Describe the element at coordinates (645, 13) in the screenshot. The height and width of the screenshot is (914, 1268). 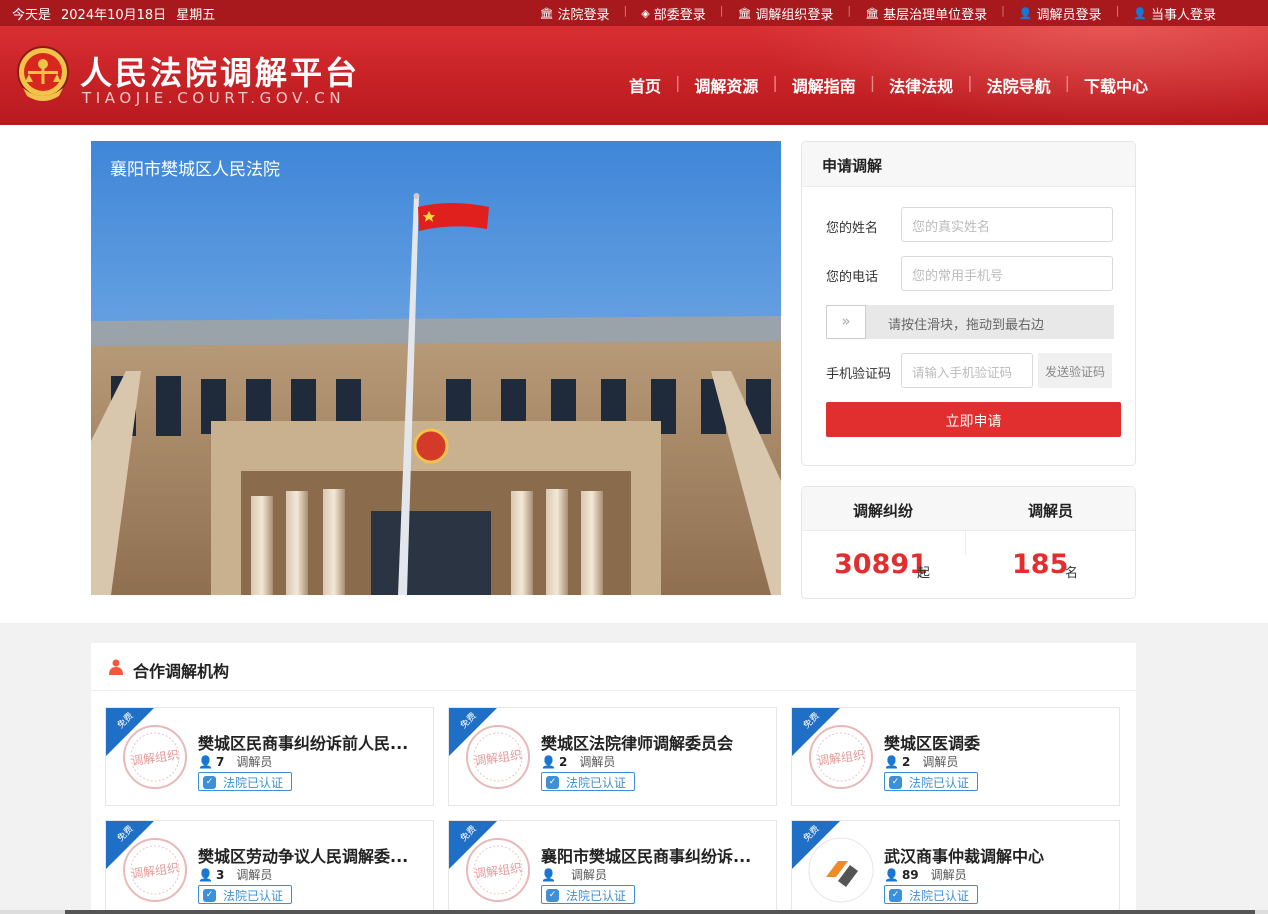
I see `layers-icon: ◈` at that location.